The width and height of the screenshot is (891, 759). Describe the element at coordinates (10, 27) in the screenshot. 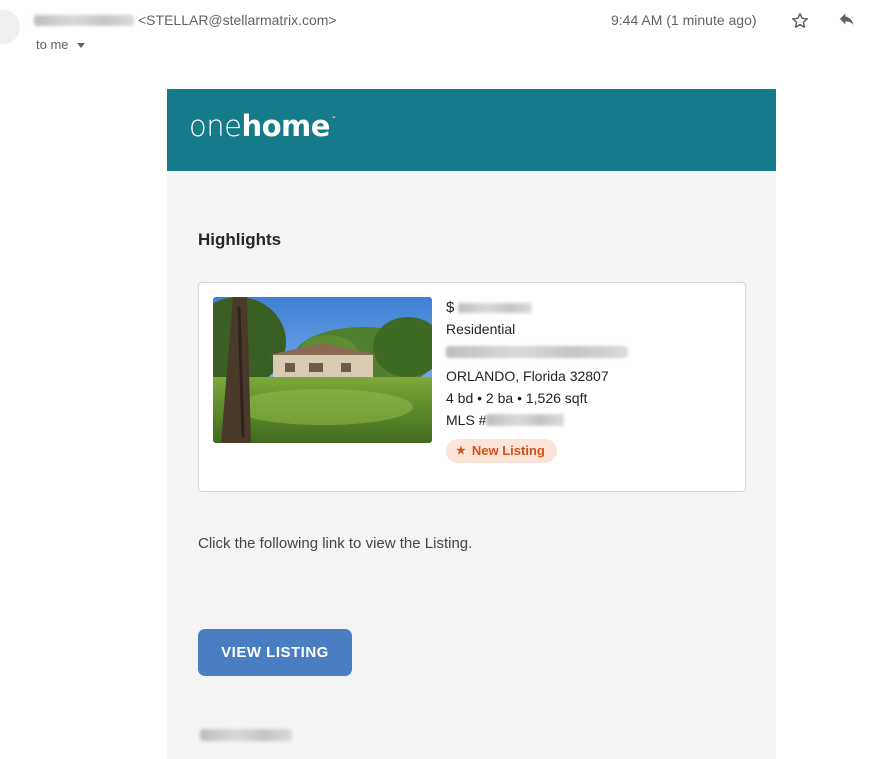

I see `sender-avatar` at that location.